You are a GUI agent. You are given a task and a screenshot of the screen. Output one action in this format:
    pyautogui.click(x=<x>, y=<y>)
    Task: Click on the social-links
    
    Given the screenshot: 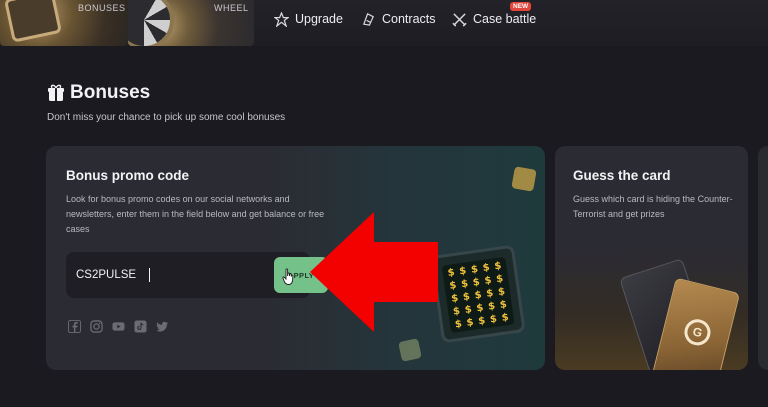 What is the action you would take?
    pyautogui.click(x=118, y=326)
    